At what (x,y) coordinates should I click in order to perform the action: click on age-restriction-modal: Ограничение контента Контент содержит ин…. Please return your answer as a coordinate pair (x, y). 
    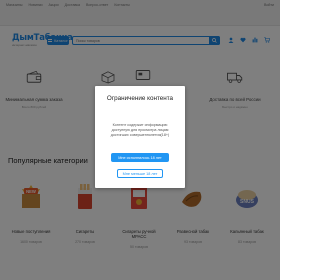
    Looking at the image, I should click on (140, 137).